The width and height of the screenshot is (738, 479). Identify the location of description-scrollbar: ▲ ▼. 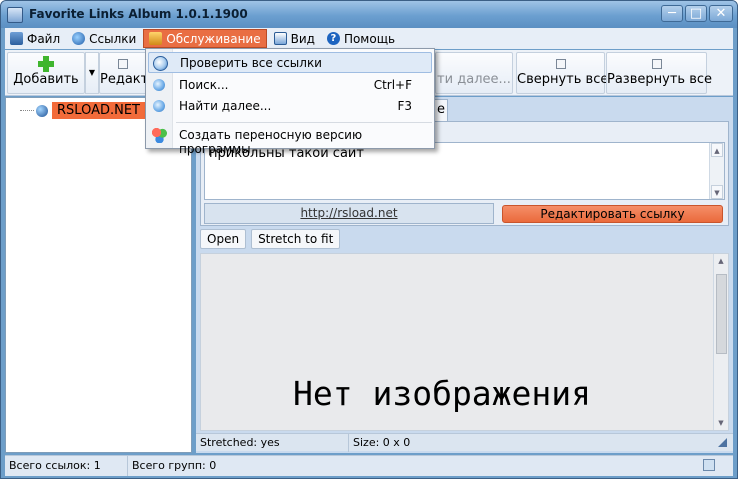
(716, 171).